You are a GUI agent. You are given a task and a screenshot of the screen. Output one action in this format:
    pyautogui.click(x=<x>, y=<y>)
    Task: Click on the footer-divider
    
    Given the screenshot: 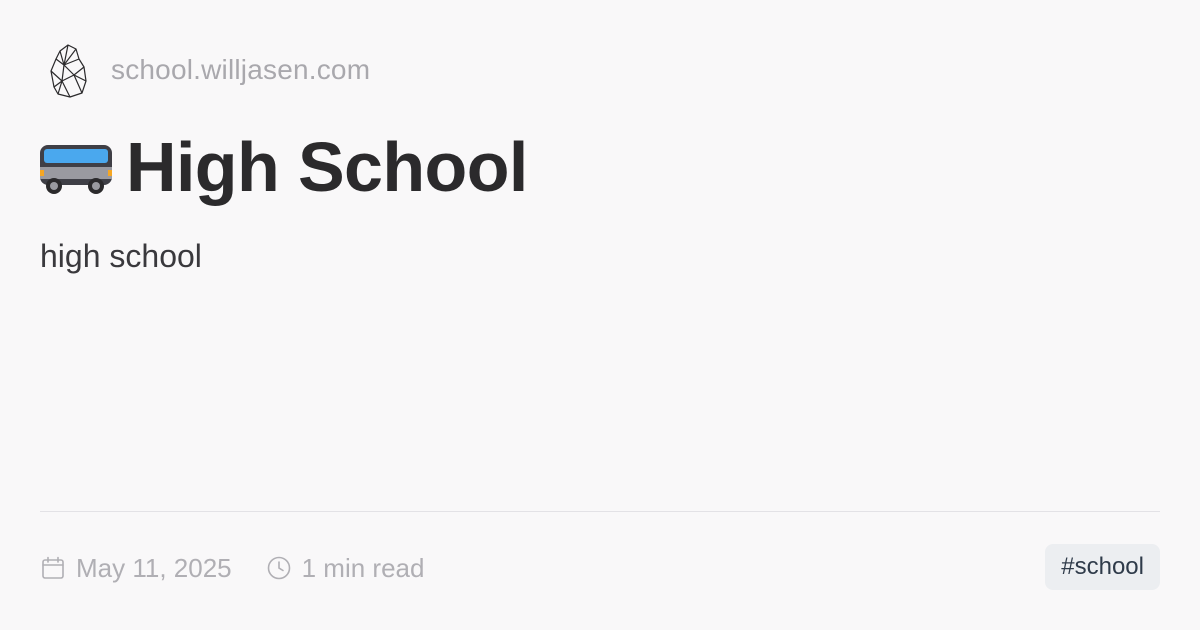 What is the action you would take?
    pyautogui.click(x=600, y=511)
    